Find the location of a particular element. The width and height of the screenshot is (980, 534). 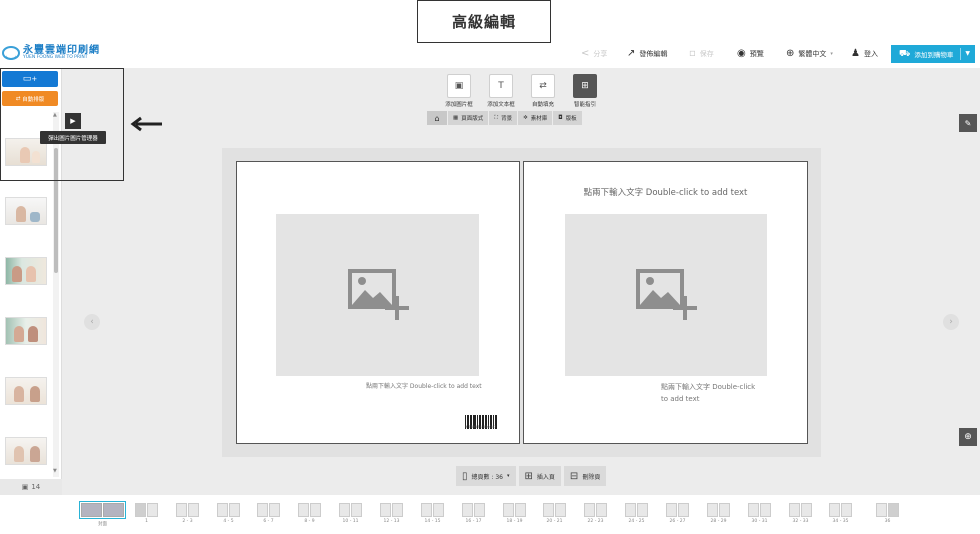

page-icon: ▯ is located at coordinates (465, 476).